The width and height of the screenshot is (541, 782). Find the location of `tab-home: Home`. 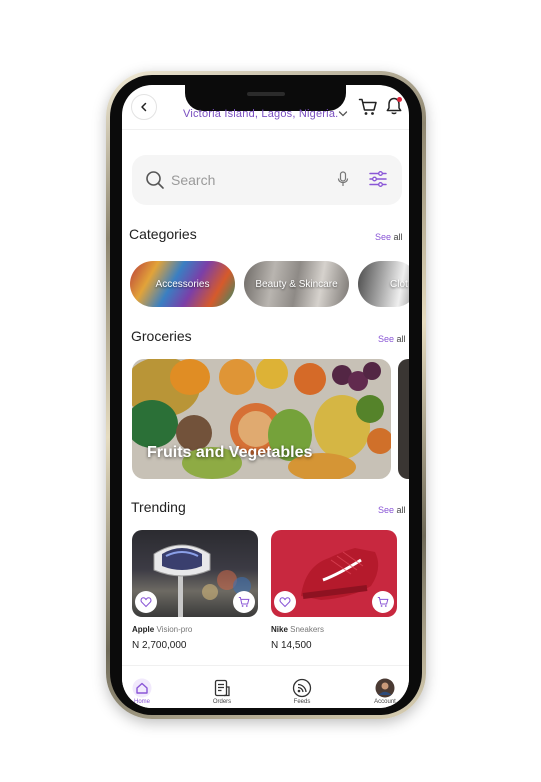

tab-home: Home is located at coordinates (147, 691).